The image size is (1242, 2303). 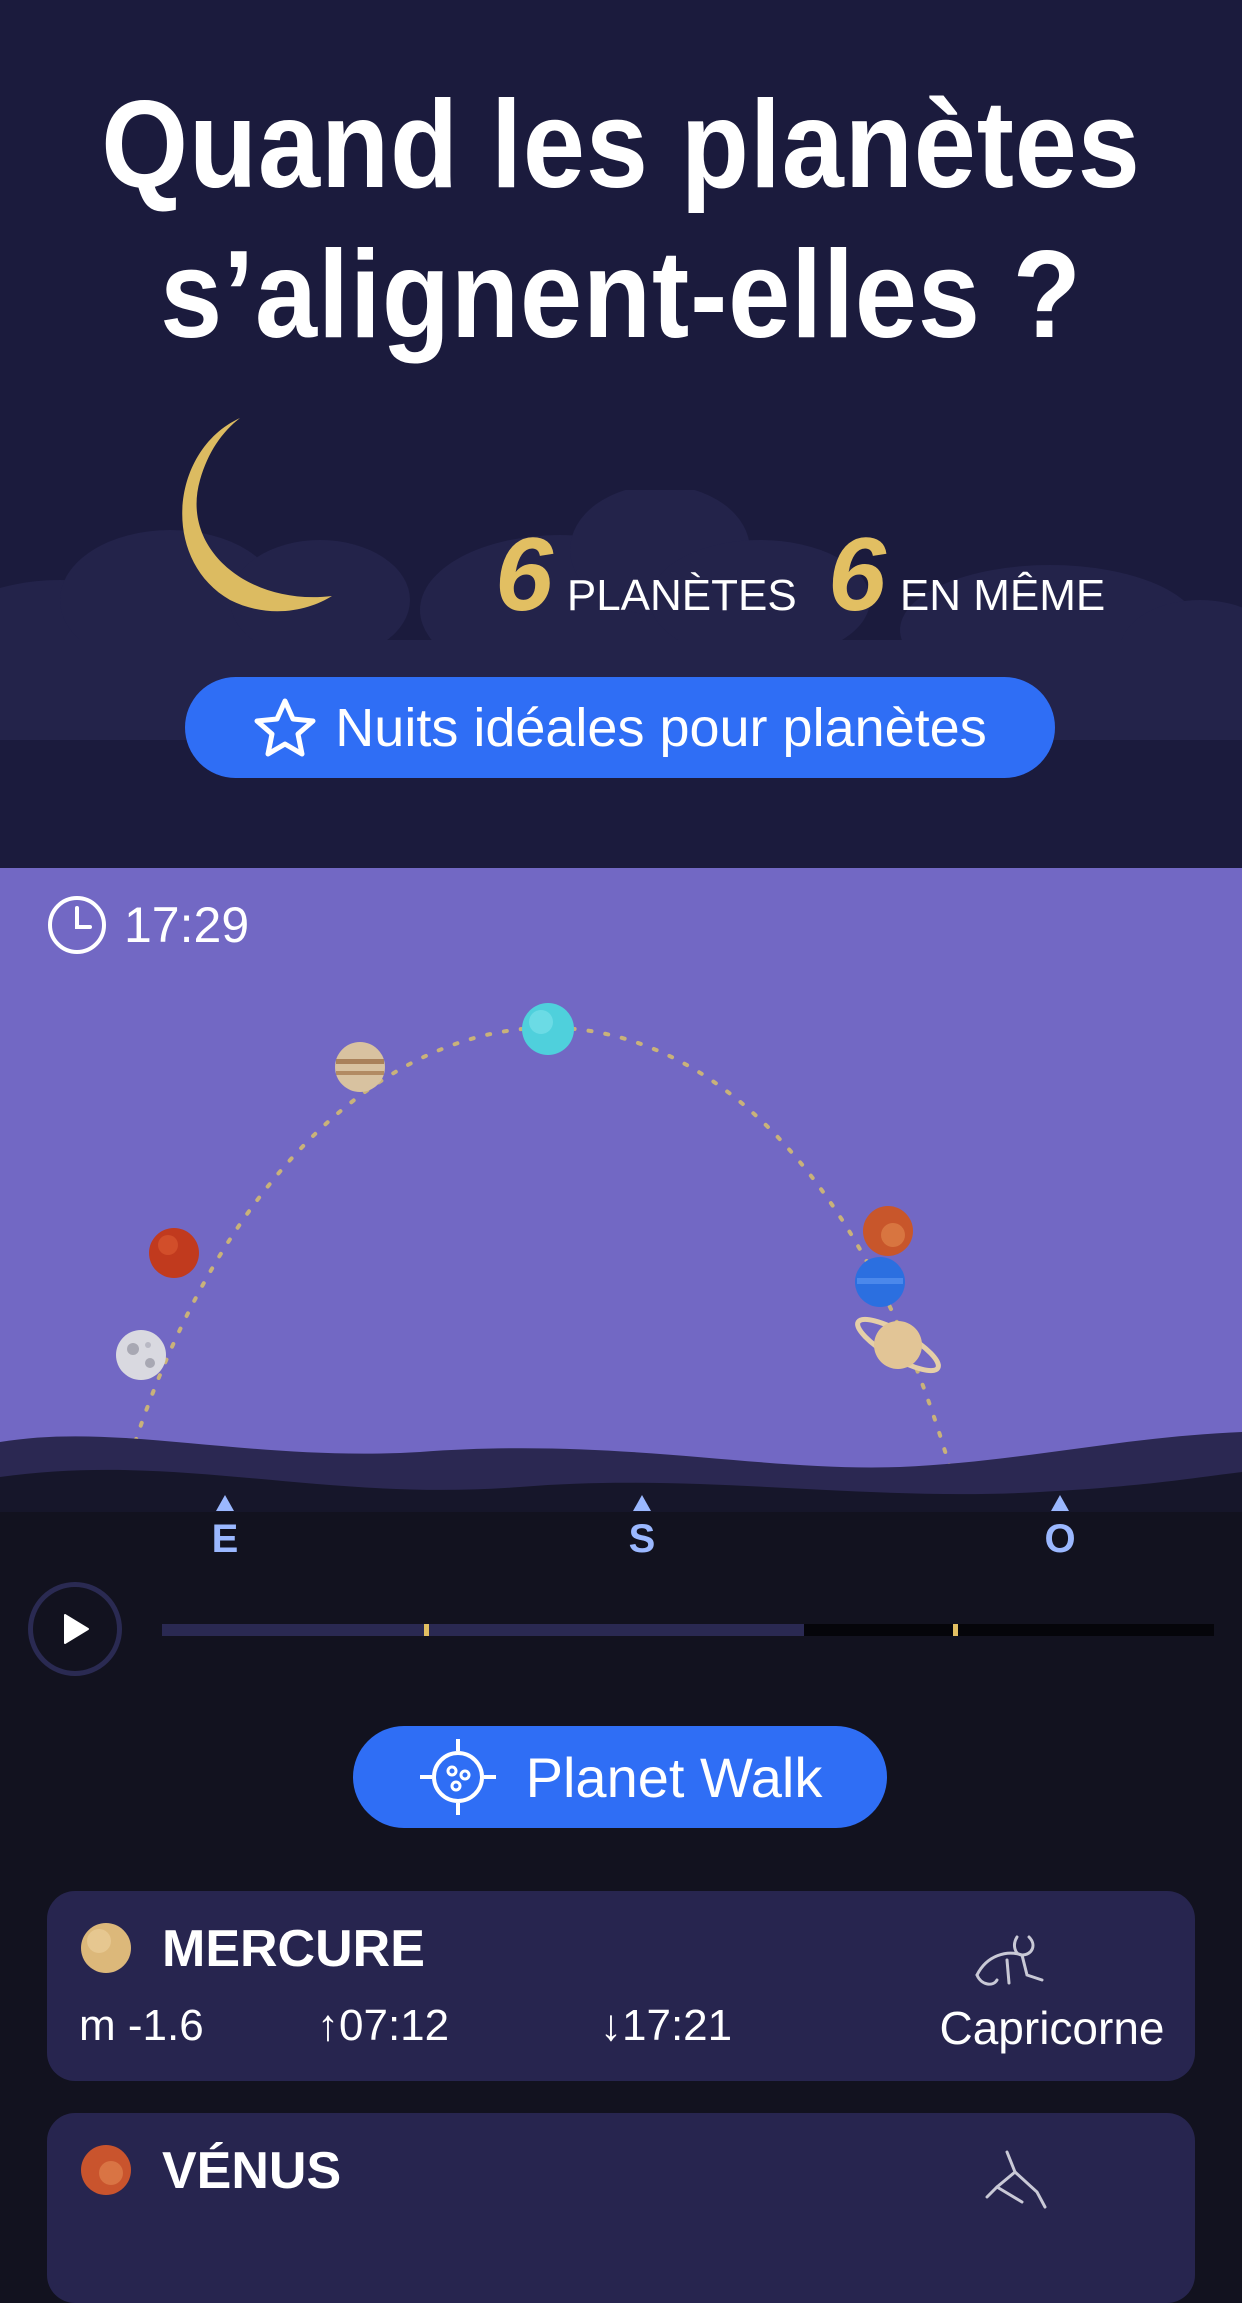 I want to click on stat-simultaneous: 6 EN MÊME, so click(x=966, y=575).